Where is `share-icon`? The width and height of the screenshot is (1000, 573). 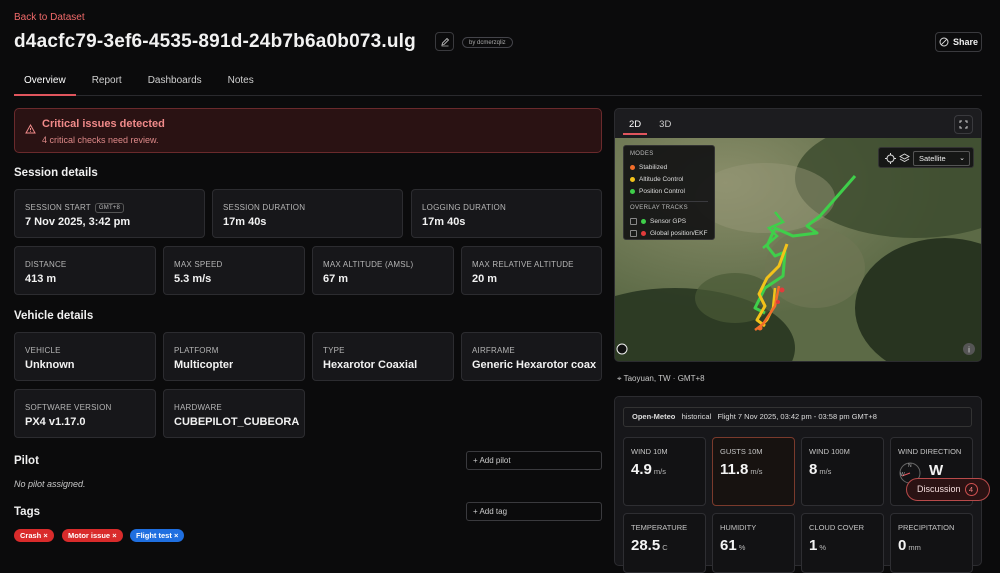 share-icon is located at coordinates (944, 42).